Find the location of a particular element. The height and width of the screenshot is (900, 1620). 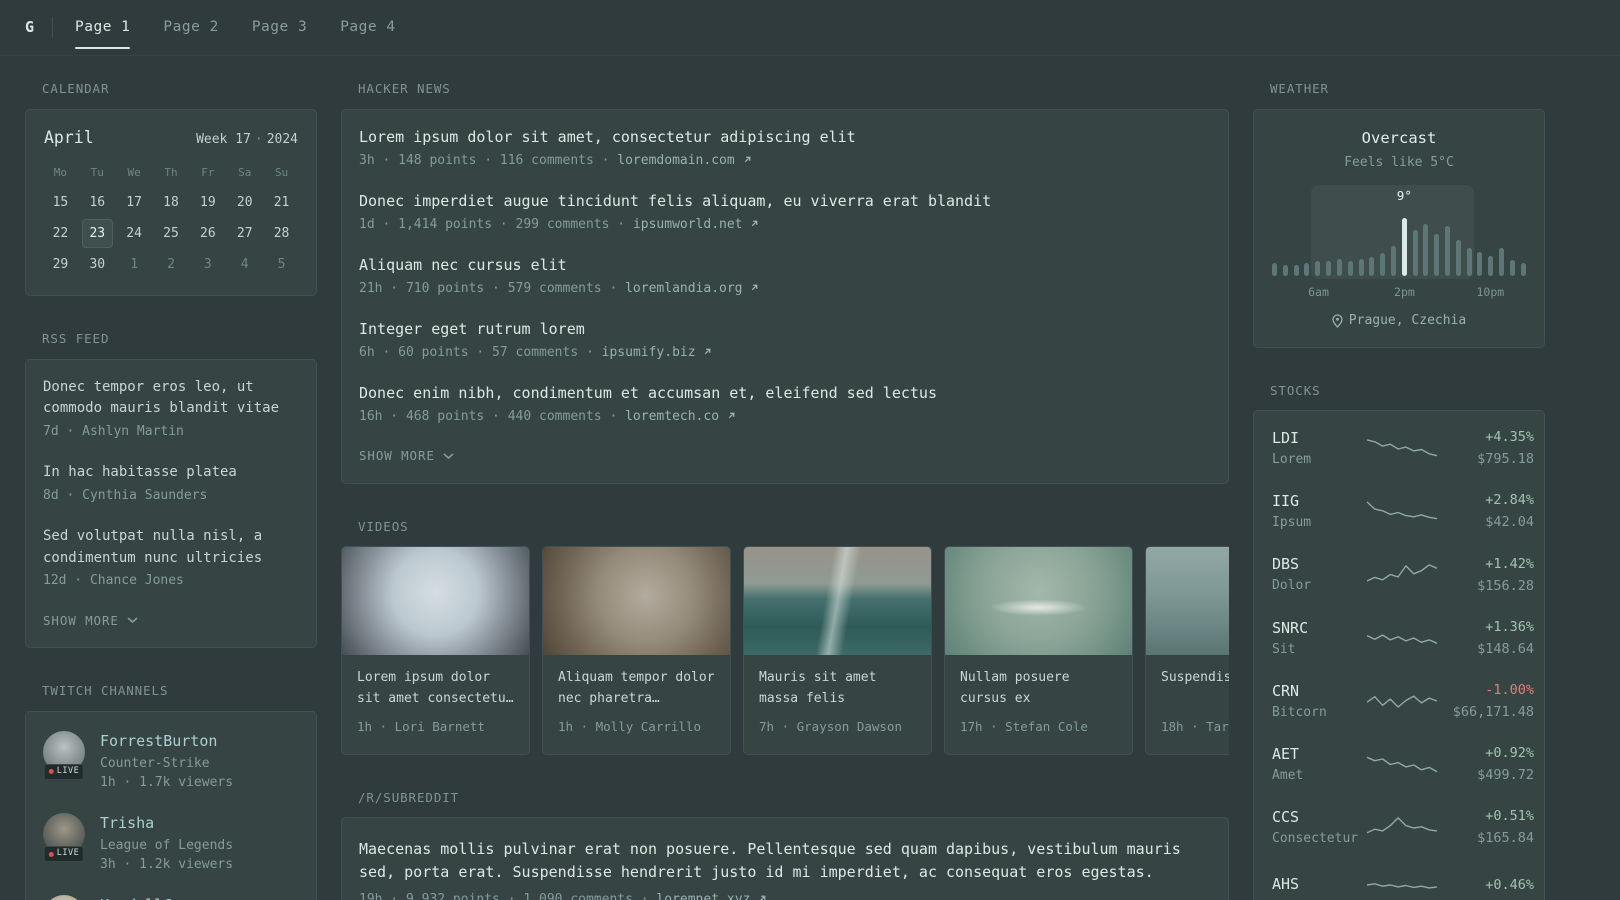

twitch-channel: KendallCarr is located at coordinates (171, 897).